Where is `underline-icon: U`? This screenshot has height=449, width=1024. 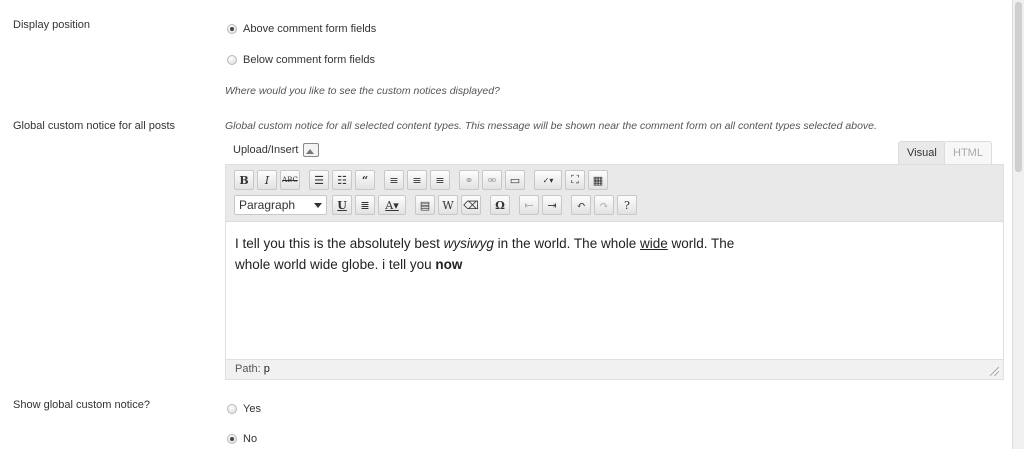
underline-icon: U is located at coordinates (342, 205).